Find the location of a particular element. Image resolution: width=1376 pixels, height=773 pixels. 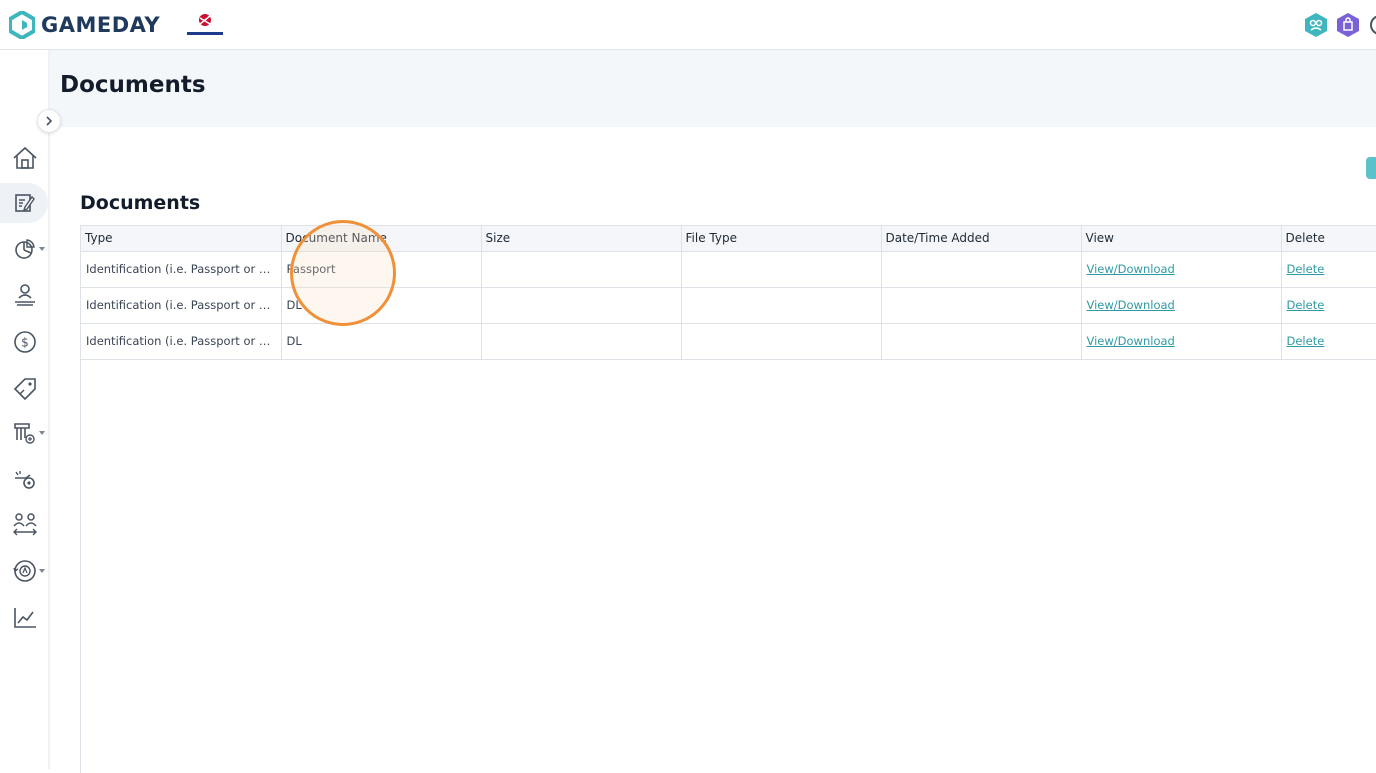

sidebar-item-officials is located at coordinates (25, 480).